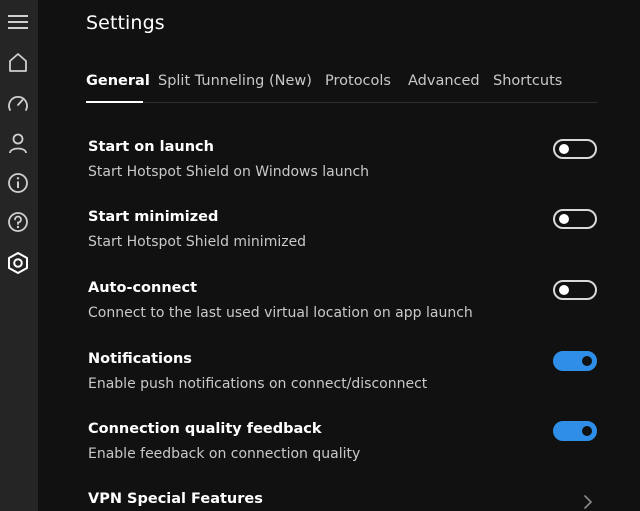 The image size is (640, 511). Describe the element at coordinates (575, 219) in the screenshot. I see `start-minimized-toggle` at that location.